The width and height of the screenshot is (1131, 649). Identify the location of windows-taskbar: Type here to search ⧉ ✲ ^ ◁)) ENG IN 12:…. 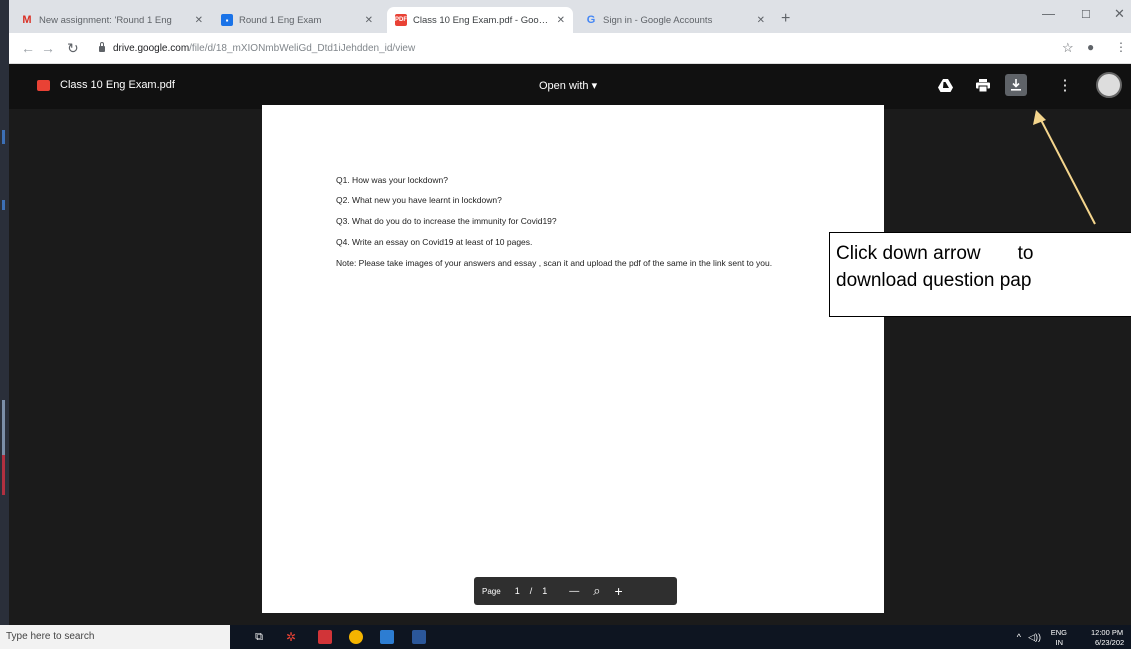
(565, 637).